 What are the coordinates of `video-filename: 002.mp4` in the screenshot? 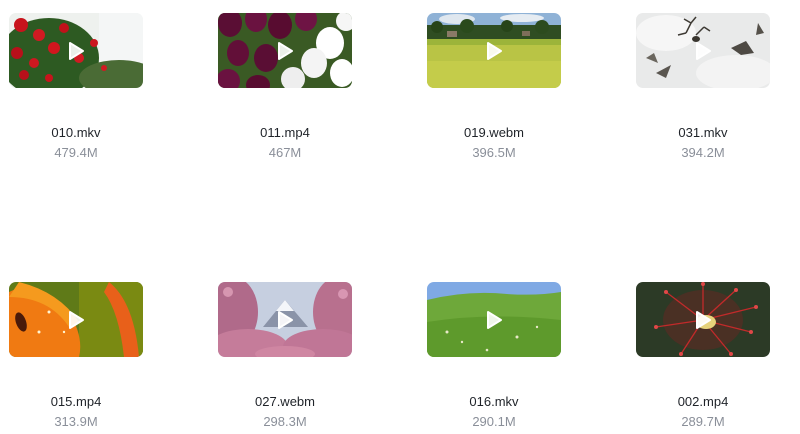 It's located at (703, 401).